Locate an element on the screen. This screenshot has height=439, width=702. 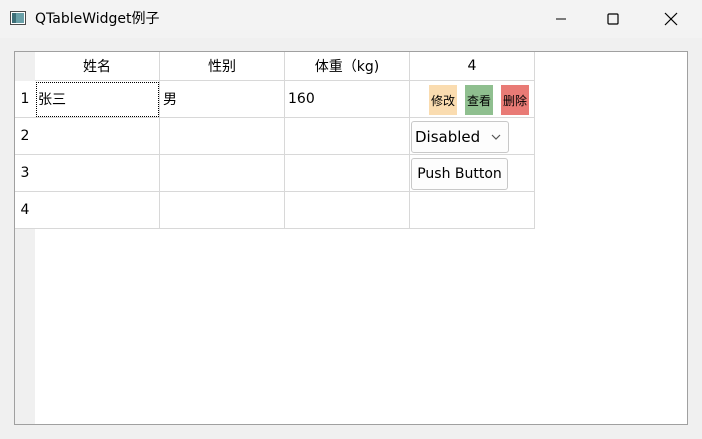
window-title: QTableWidget例子 is located at coordinates (97, 19).